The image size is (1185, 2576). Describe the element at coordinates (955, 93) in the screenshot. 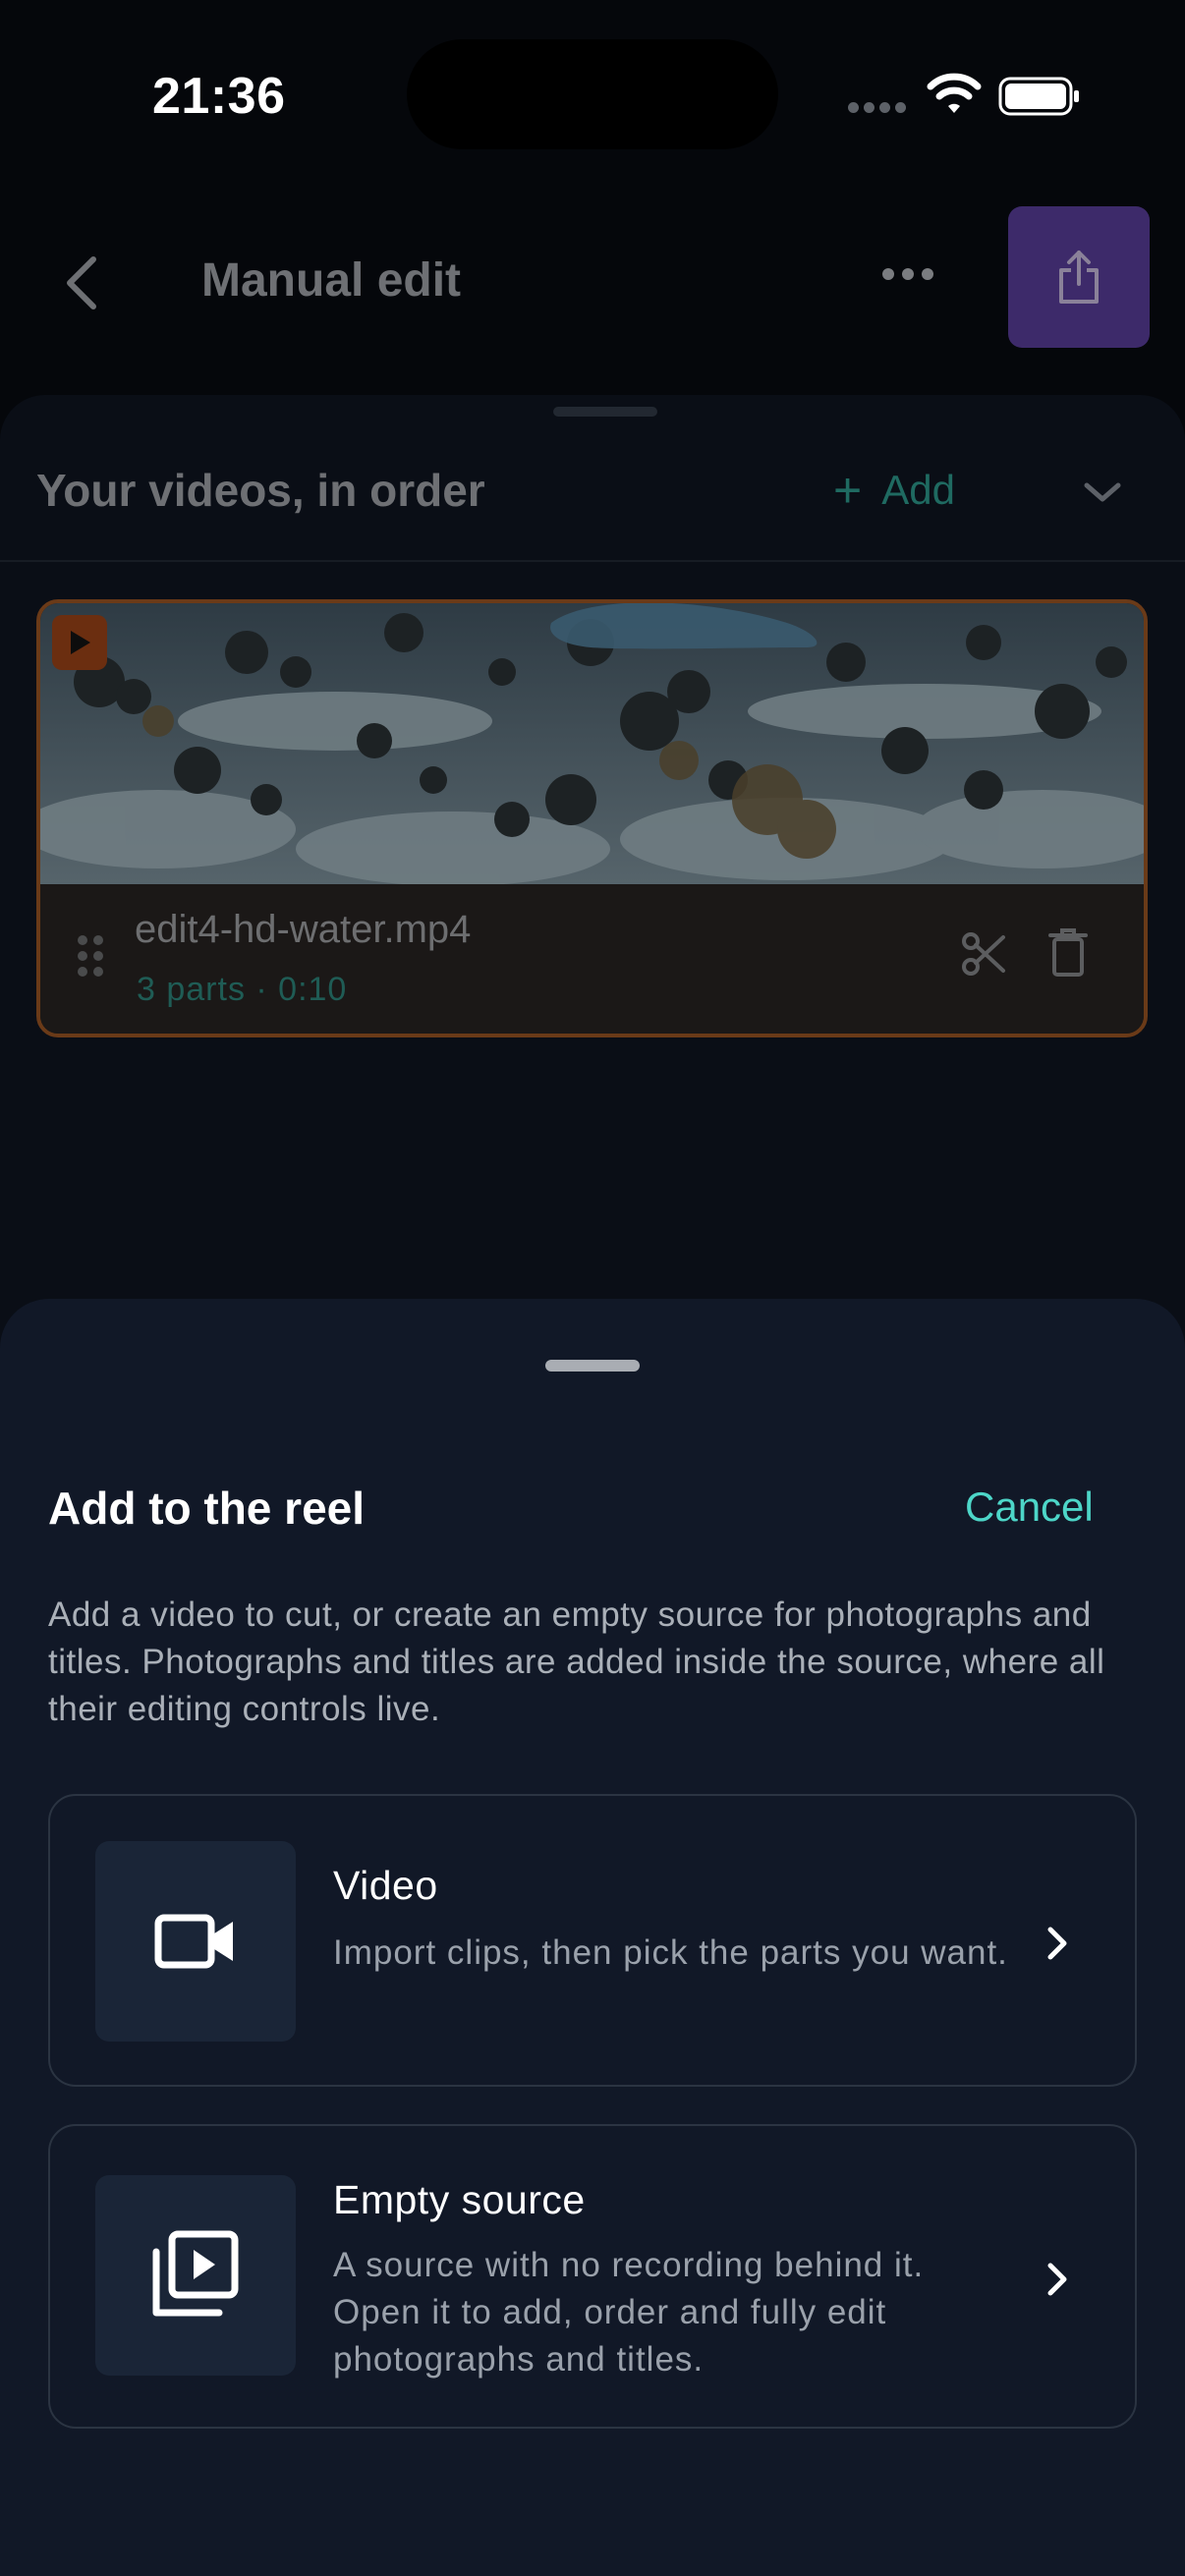

I see `wifi-icon` at that location.